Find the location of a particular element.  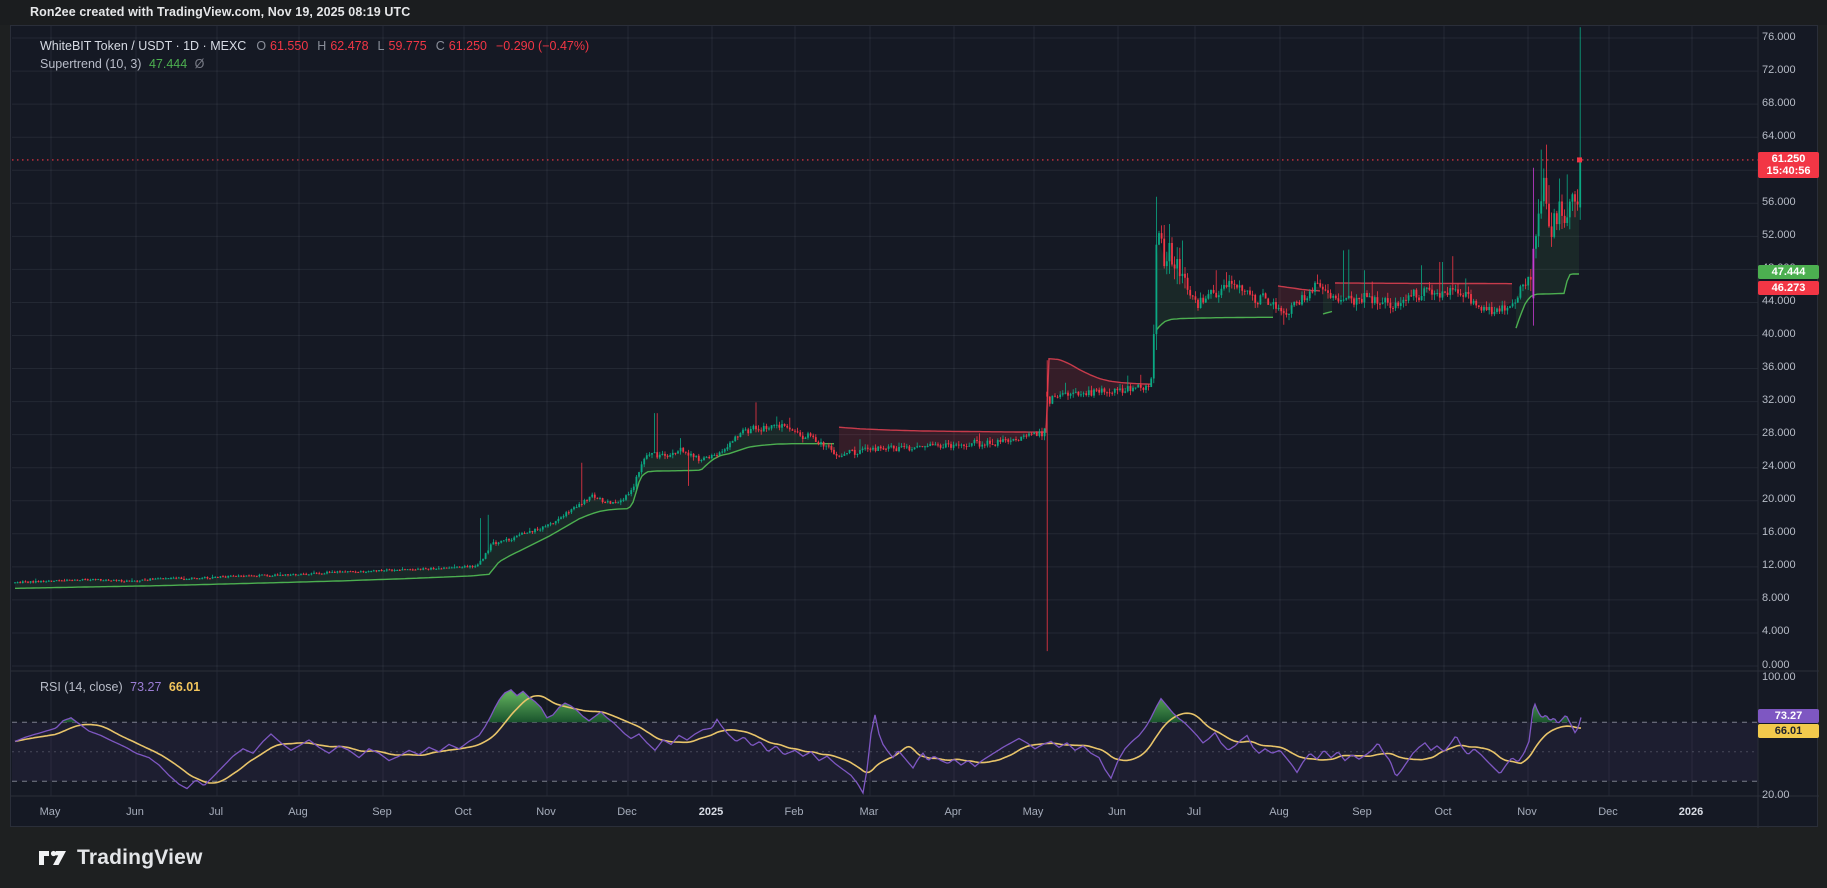

price-tick-label: 28.000 is located at coordinates (1779, 433).